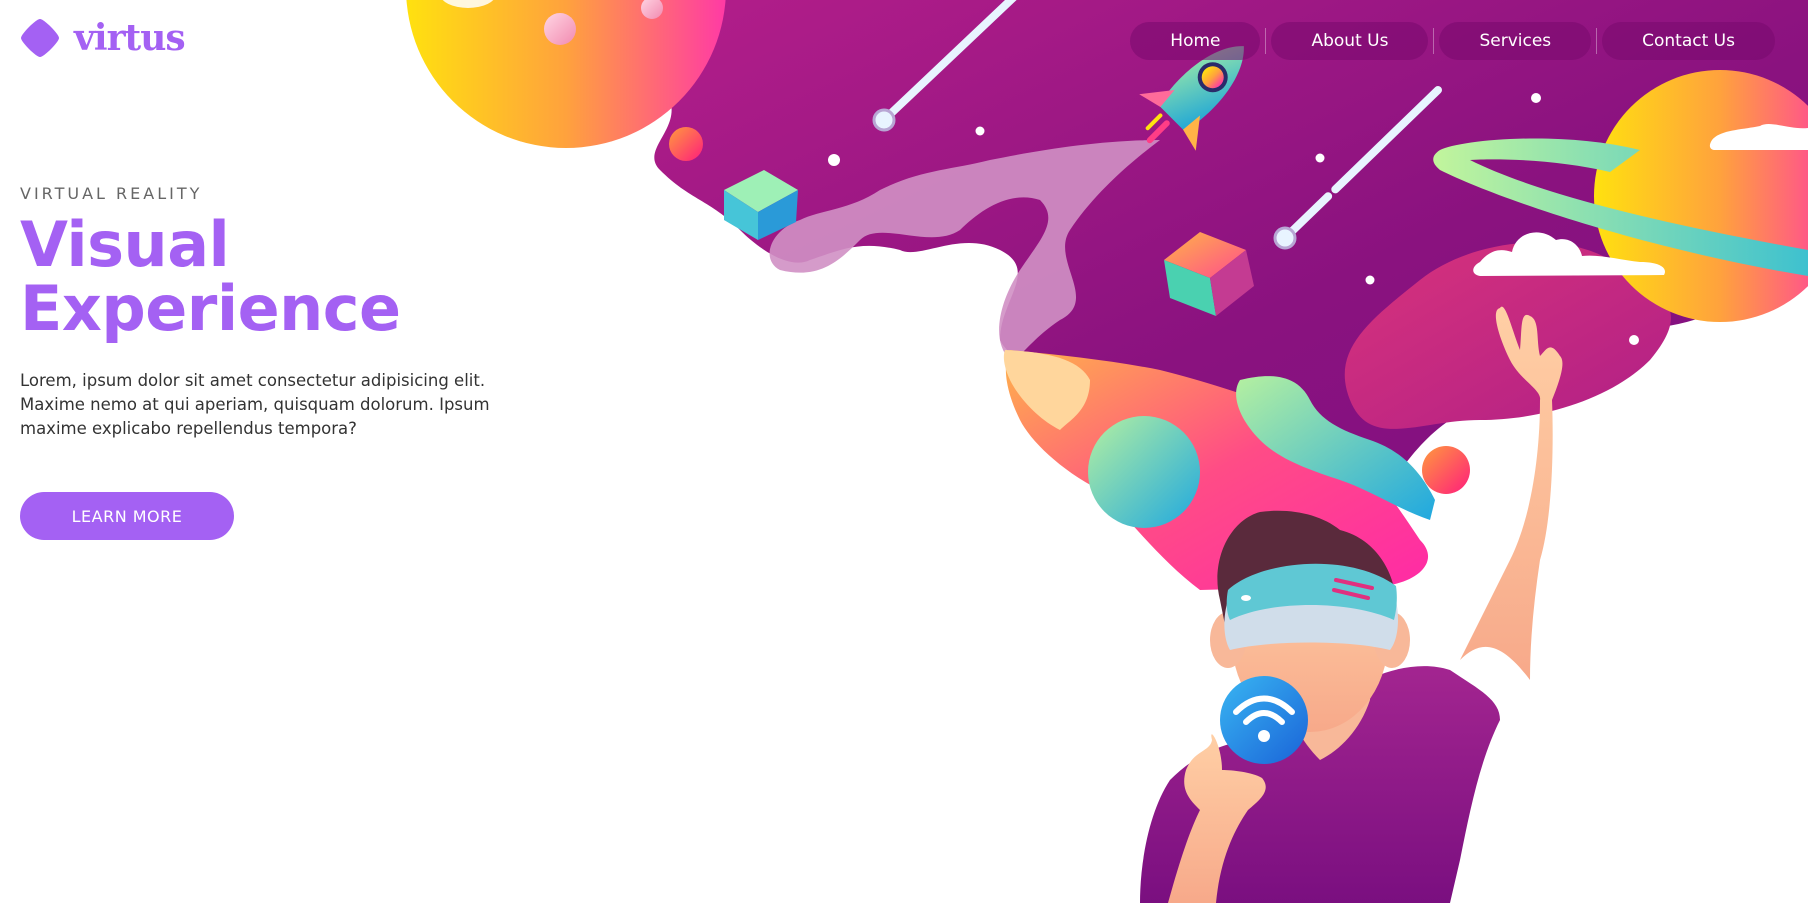  I want to click on nav-item-home: Home, so click(1195, 41).